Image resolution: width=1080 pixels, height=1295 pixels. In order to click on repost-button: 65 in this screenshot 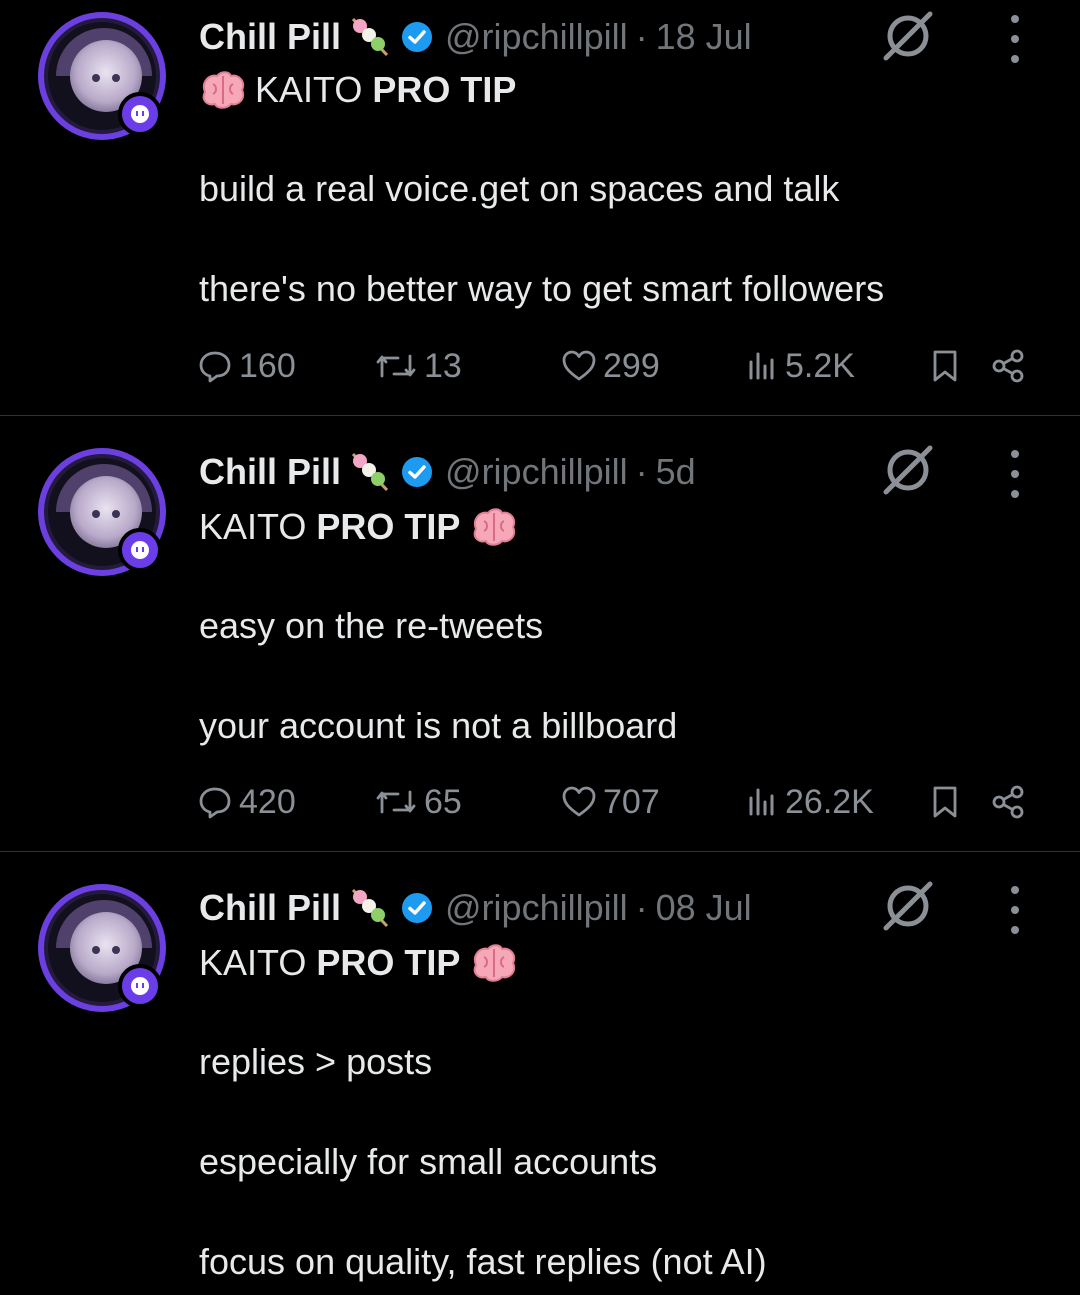, I will do `click(418, 802)`.